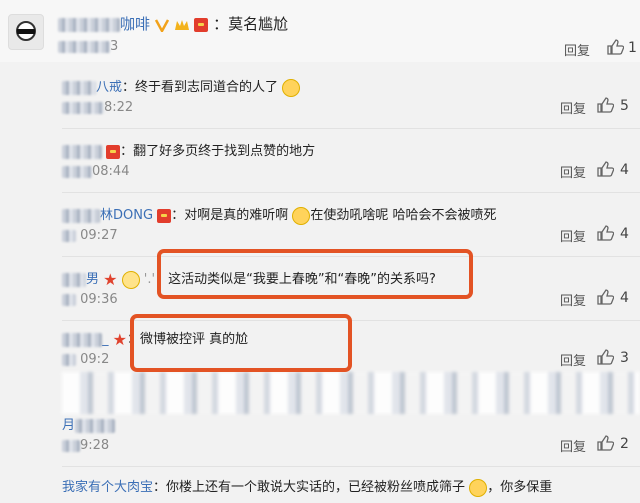  I want to click on reply-time: 09:36, so click(90, 299).